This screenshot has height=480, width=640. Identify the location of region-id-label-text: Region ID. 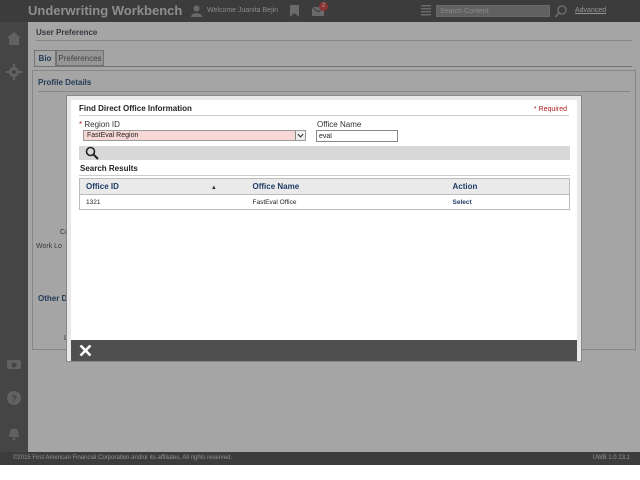
(102, 124).